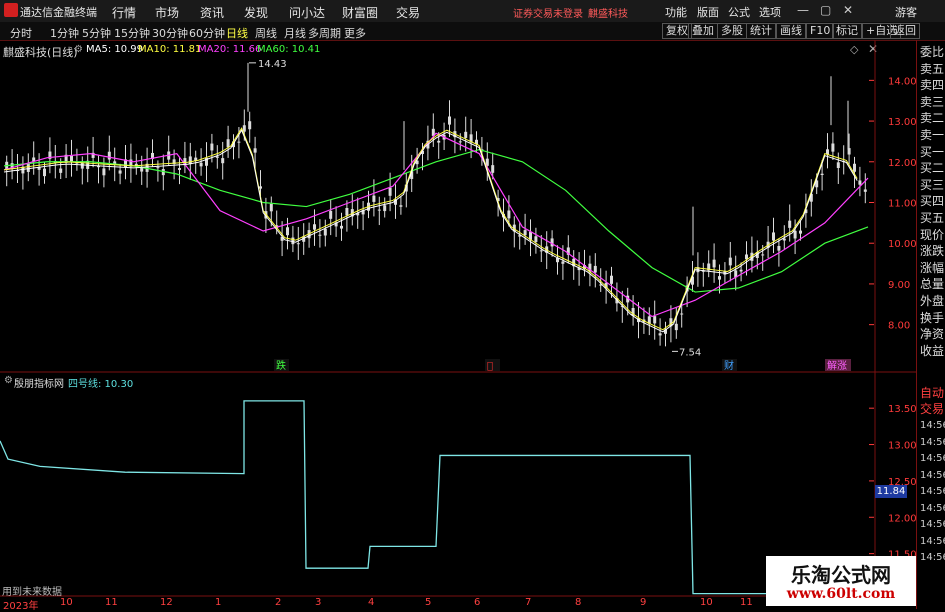  Describe the element at coordinates (899, 326) in the screenshot. I see `main-y-label: 8.00` at that location.